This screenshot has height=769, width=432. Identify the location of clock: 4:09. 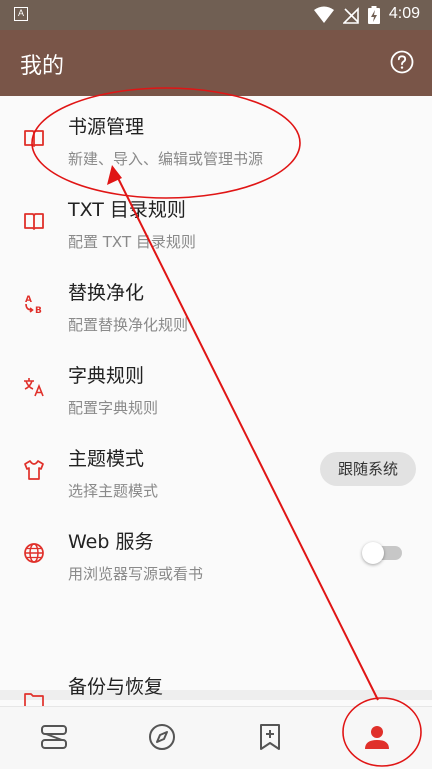
(404, 13).